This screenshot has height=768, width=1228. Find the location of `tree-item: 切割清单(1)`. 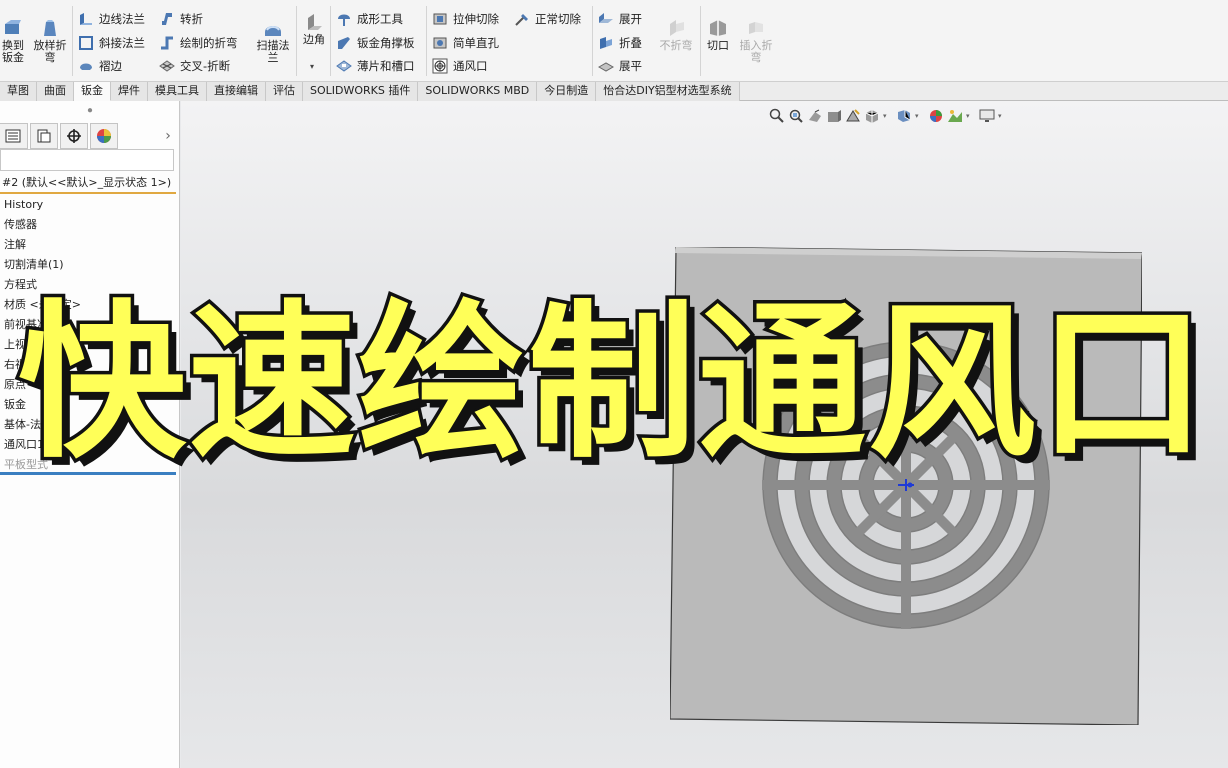

tree-item: 切割清单(1) is located at coordinates (90, 265).